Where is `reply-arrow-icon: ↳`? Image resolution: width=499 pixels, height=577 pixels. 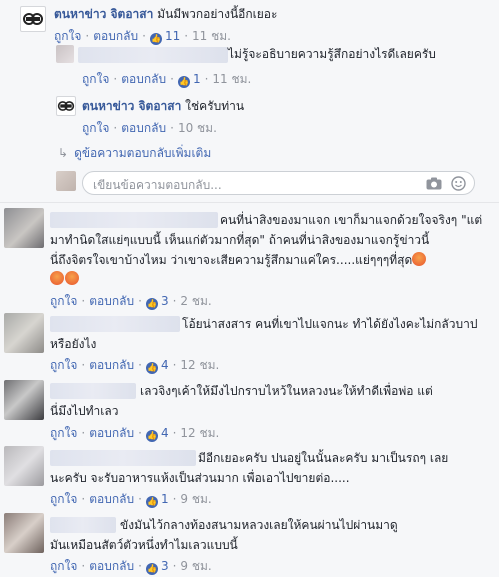
reply-arrow-icon: ↳ is located at coordinates (63, 153).